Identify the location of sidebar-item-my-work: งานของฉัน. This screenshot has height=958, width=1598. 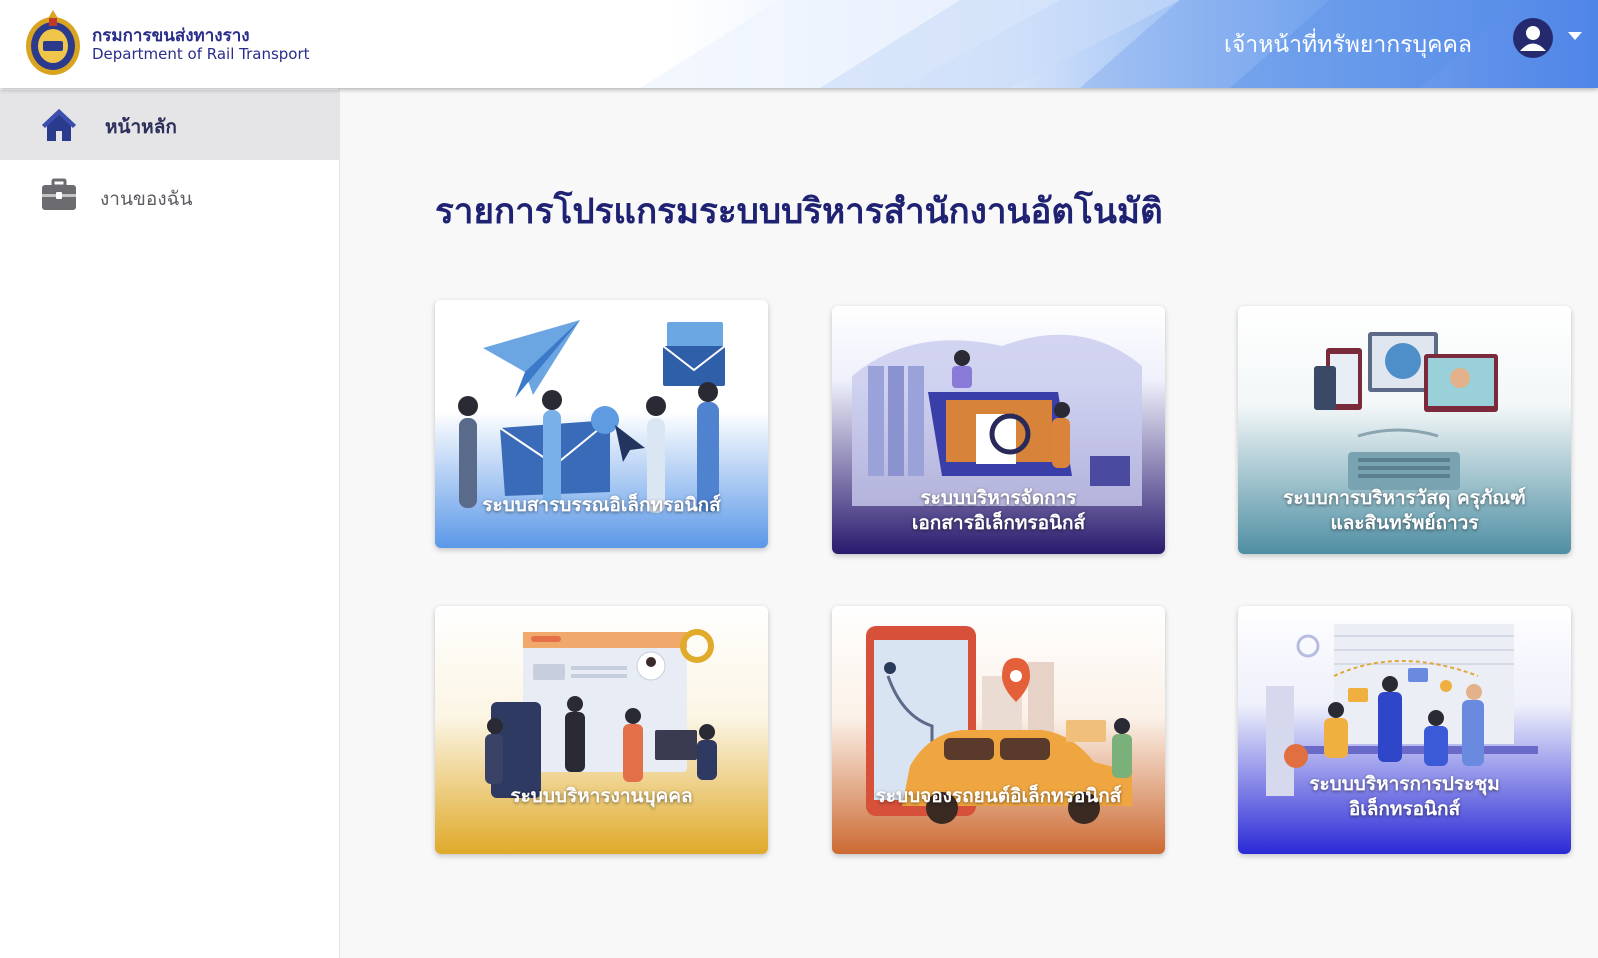
(170, 195).